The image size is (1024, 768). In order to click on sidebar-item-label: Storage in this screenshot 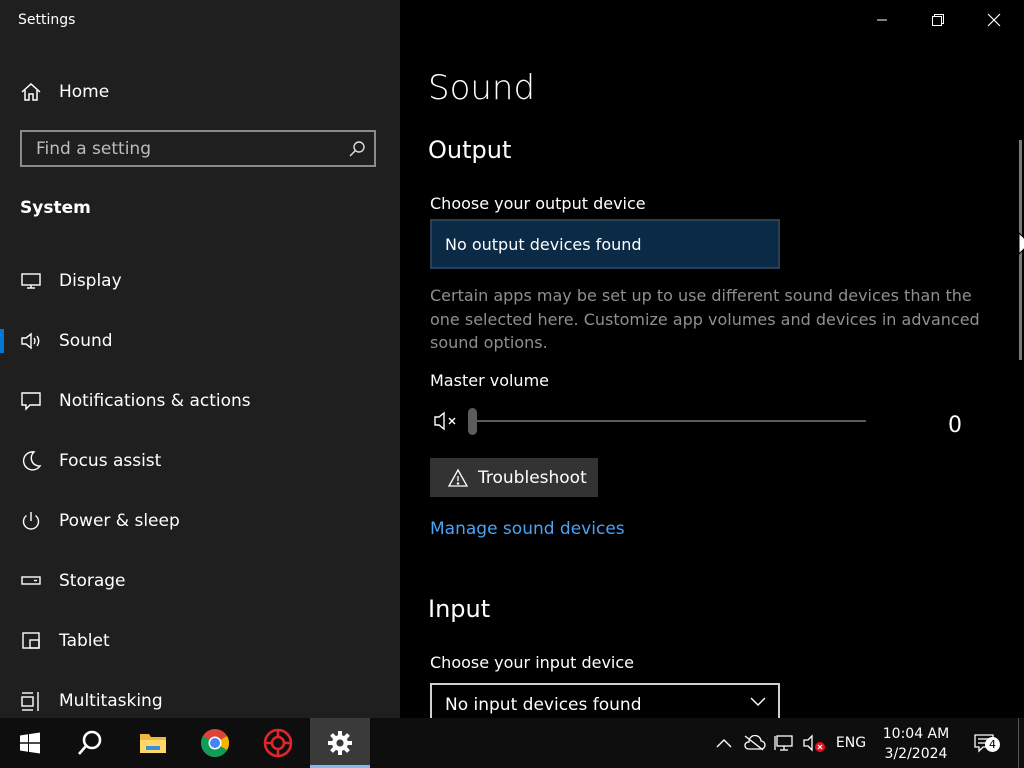, I will do `click(92, 581)`.